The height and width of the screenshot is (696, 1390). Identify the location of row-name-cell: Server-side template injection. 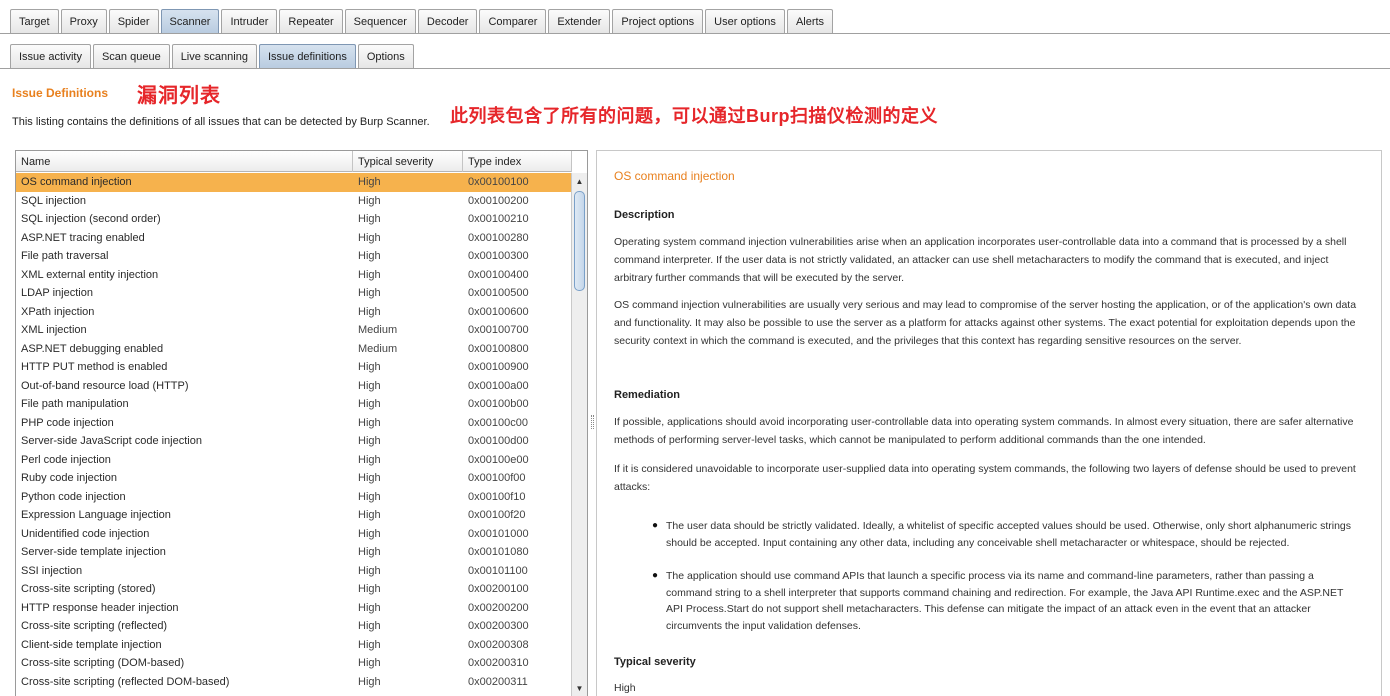
(93, 552).